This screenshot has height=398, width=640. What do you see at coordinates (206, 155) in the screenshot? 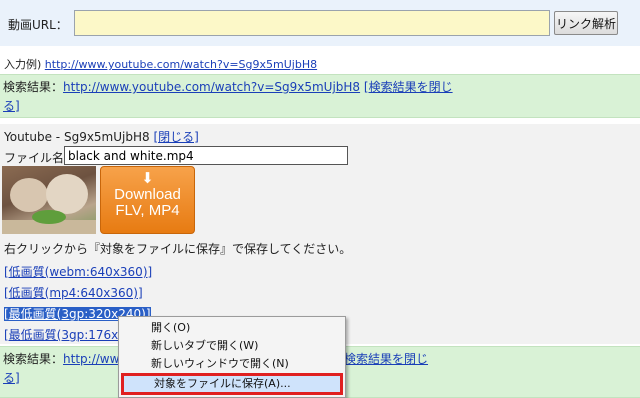
I see `filename-input` at bounding box center [206, 155].